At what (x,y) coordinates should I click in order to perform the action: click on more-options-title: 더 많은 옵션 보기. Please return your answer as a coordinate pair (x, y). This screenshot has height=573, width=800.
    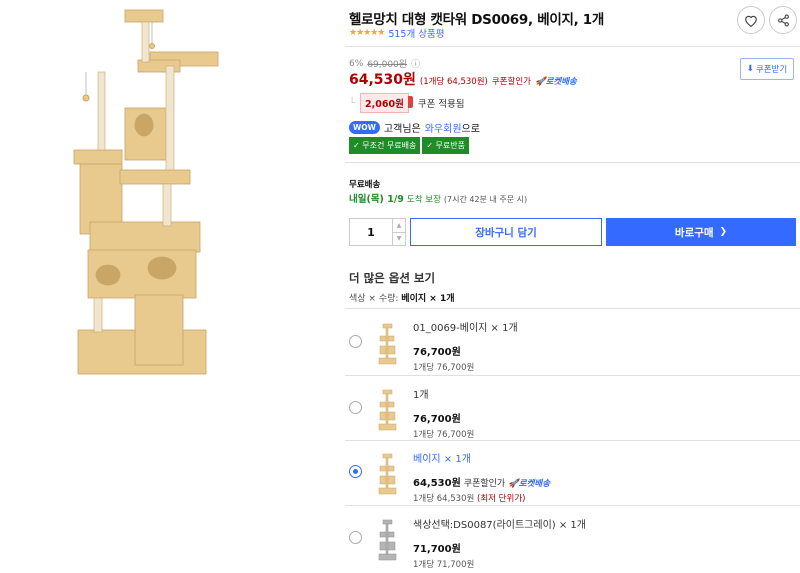
    Looking at the image, I should click on (392, 278).